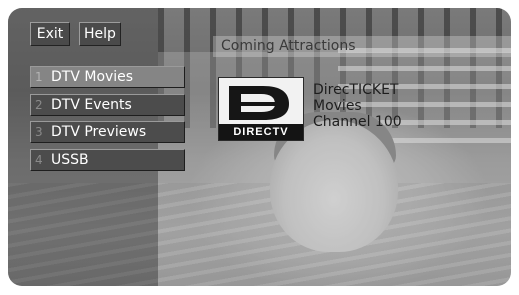 The width and height of the screenshot is (519, 295). I want to click on menu-item-label: DTV Events, so click(91, 105).